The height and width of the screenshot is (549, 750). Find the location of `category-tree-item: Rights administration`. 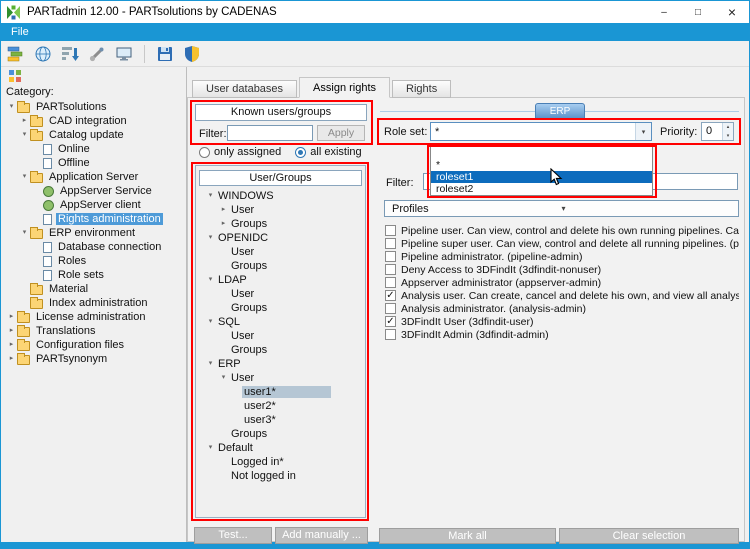

category-tree-item: Rights administration is located at coordinates (94, 219).